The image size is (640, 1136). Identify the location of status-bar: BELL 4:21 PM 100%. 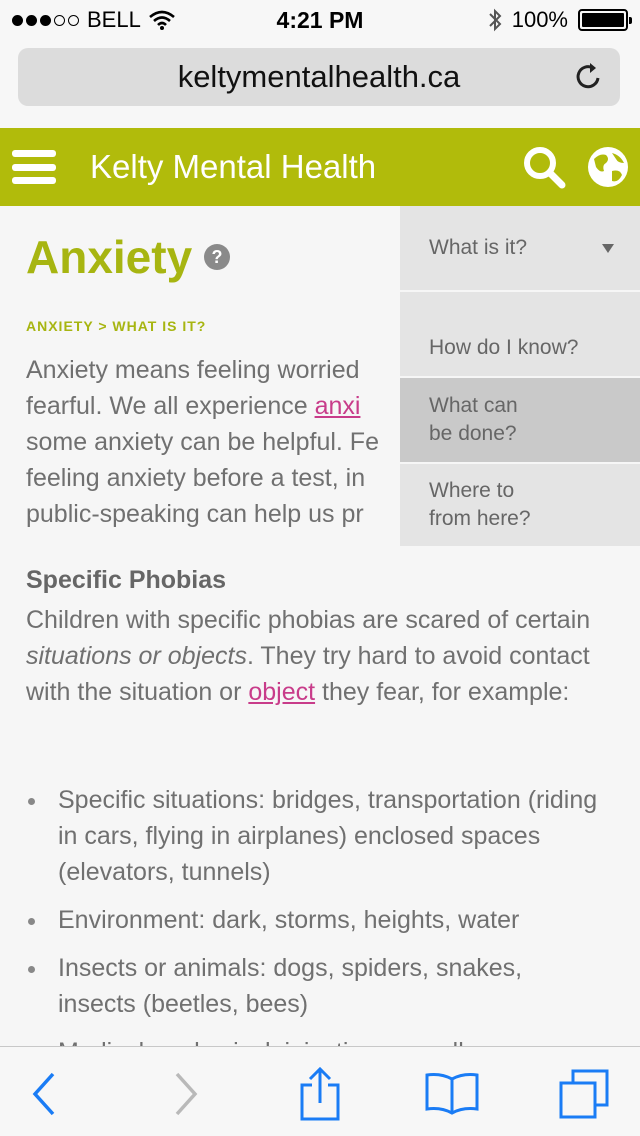
(320, 20).